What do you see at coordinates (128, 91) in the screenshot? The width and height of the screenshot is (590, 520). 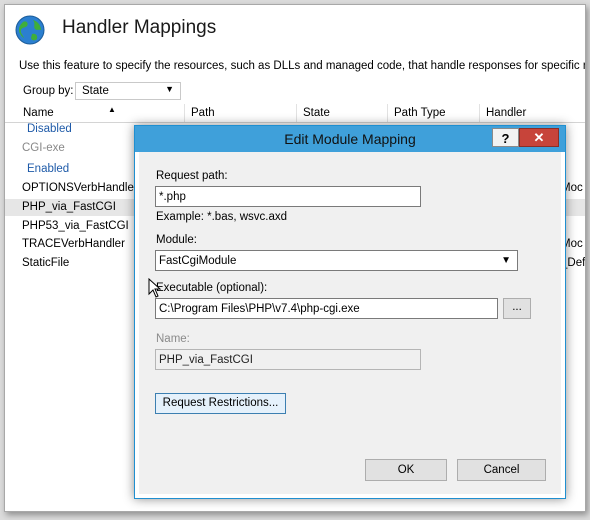 I see `group-by-select: State ▼` at bounding box center [128, 91].